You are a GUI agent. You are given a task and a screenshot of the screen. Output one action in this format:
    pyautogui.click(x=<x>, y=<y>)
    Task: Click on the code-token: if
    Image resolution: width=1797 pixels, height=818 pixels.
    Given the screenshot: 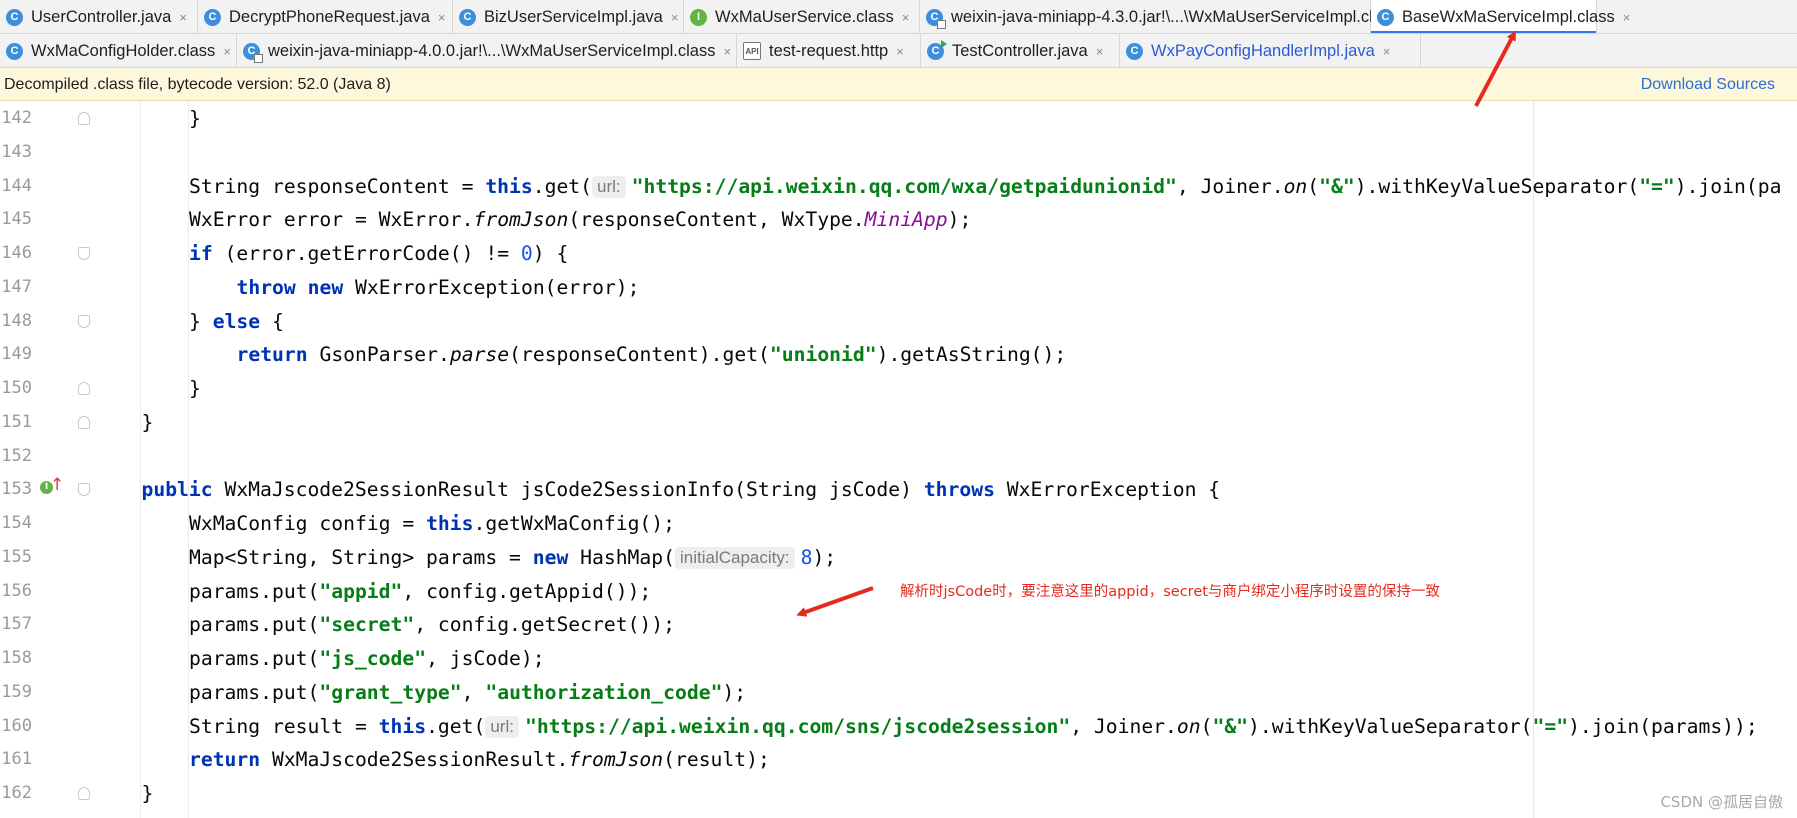 What is the action you would take?
    pyautogui.click(x=201, y=253)
    